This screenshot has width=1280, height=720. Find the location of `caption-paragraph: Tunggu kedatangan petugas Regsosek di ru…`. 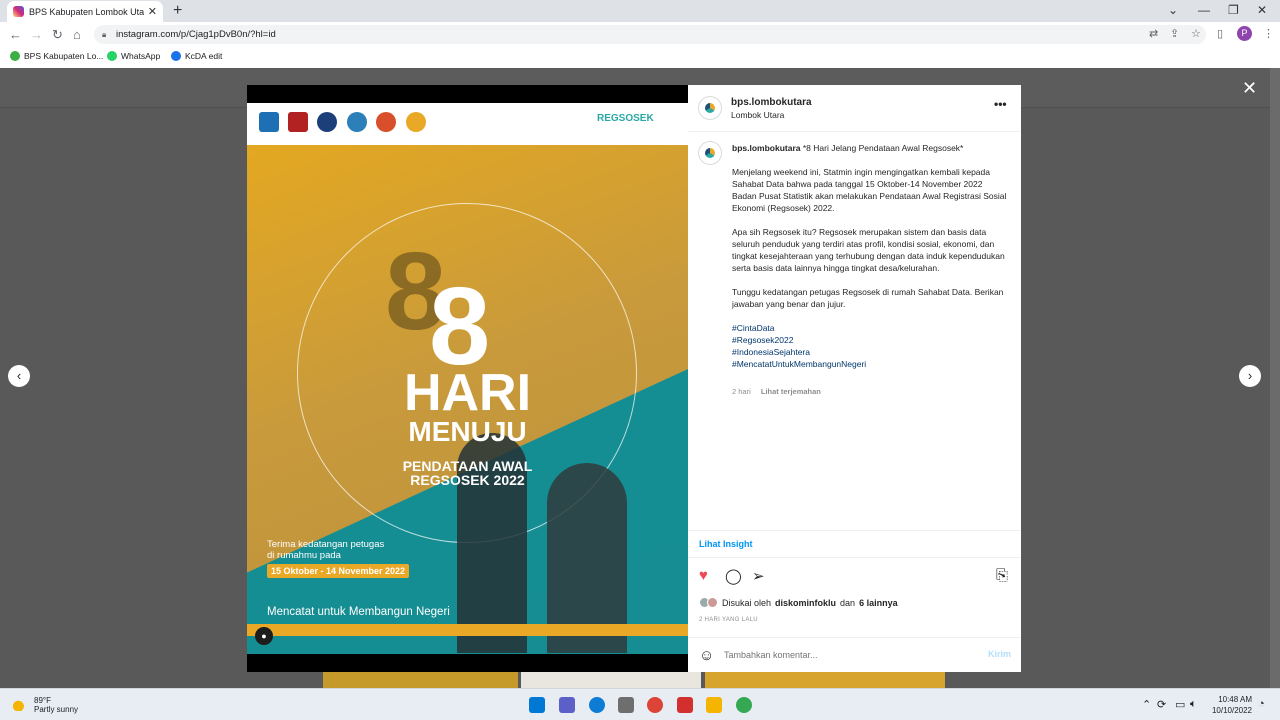

caption-paragraph: Tunggu kedatangan petugas Regsosek di ru… is located at coordinates (868, 298).